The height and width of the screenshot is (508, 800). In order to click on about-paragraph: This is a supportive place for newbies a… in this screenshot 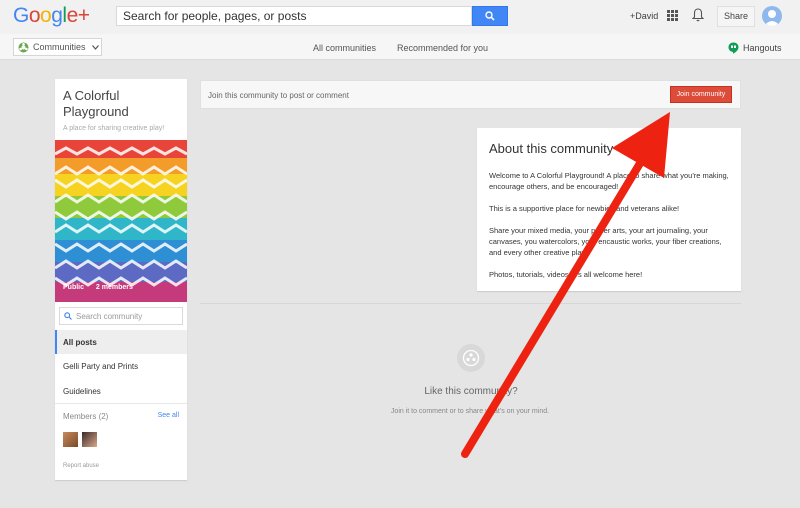, I will do `click(584, 208)`.